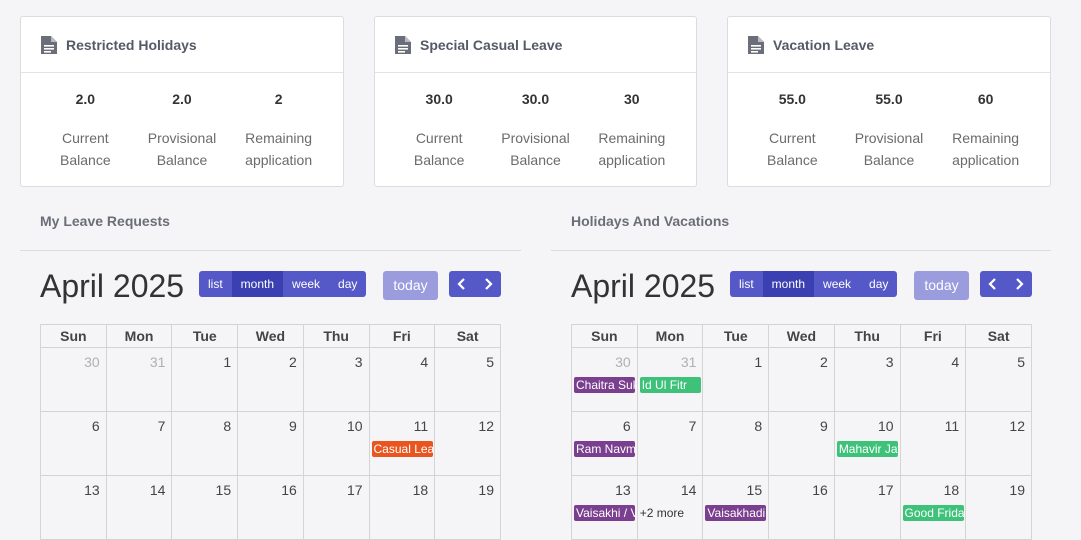 The height and width of the screenshot is (540, 1081). Describe the element at coordinates (227, 362) in the screenshot. I see `day-number: 1` at that location.